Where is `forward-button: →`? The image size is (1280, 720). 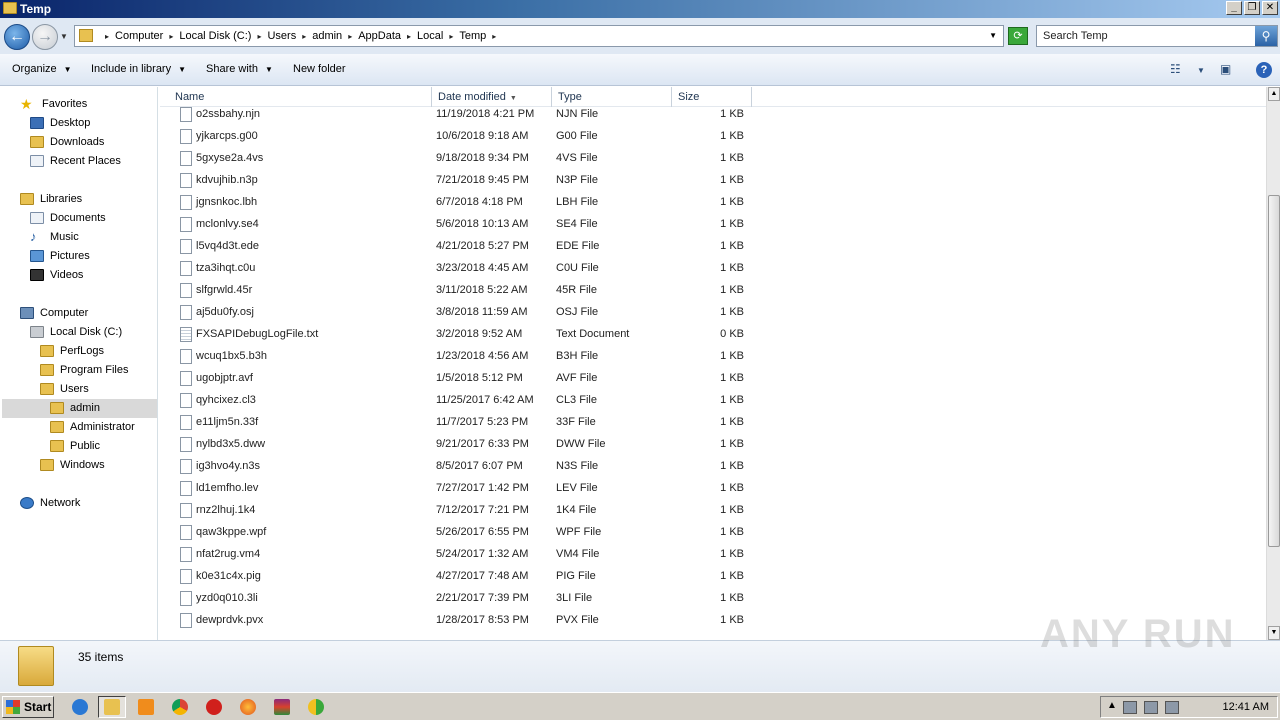 forward-button: → is located at coordinates (45, 37).